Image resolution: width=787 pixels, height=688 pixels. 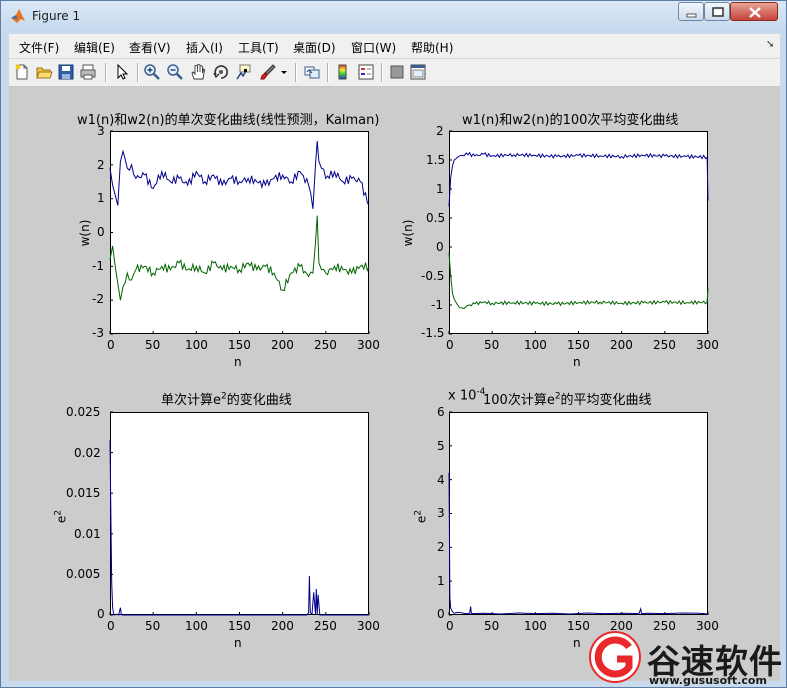 I want to click on close-button, so click(x=754, y=11).